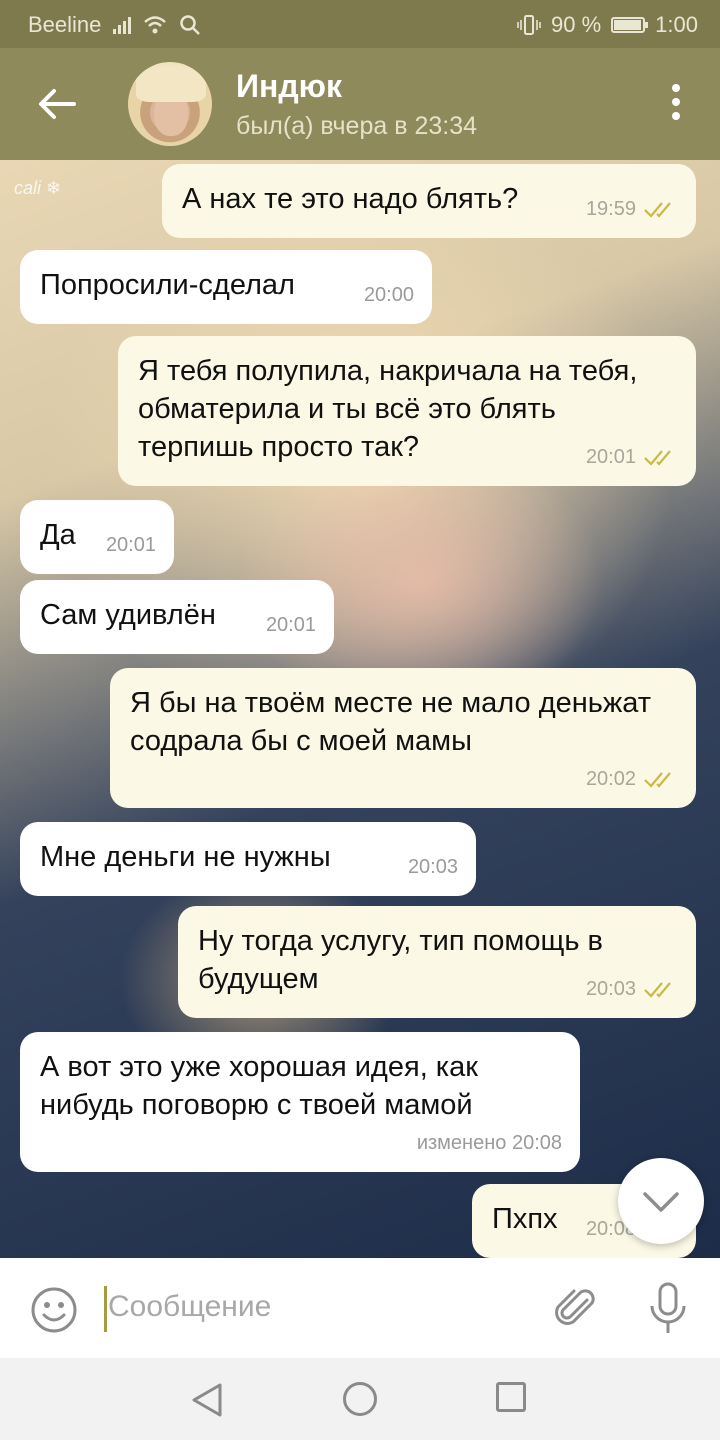  Describe the element at coordinates (525, 1219) in the screenshot. I see `message-text: Пхпх` at that location.